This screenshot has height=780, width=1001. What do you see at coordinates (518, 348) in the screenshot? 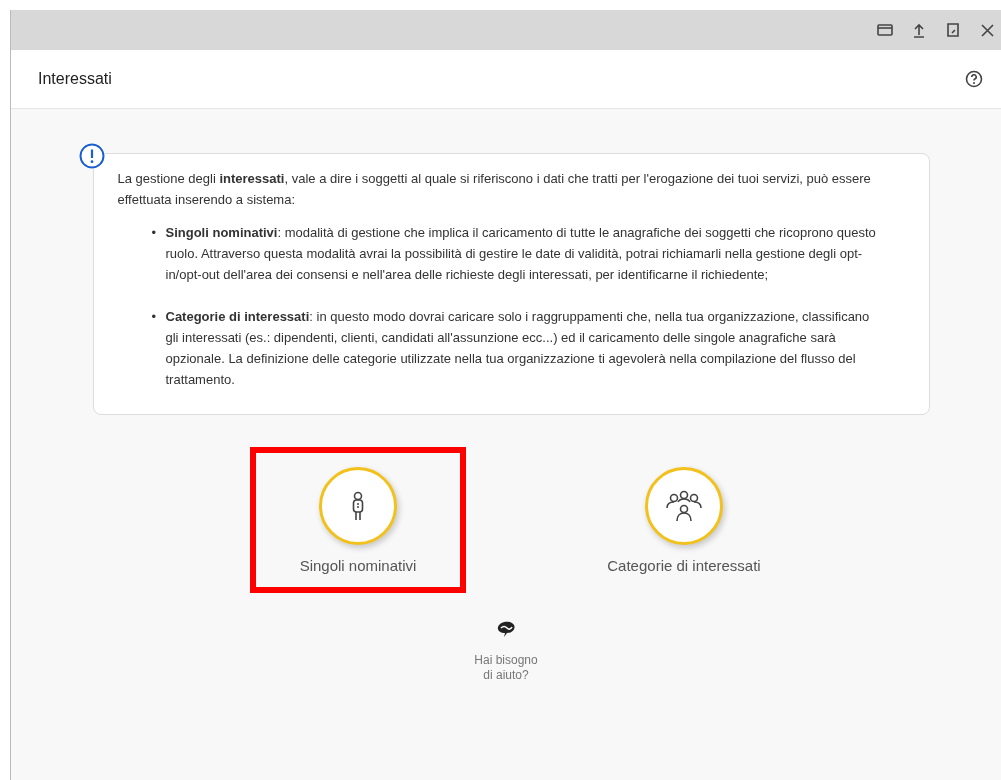
I see `info-list-item: Categorie di interessati: in questo modo dovrai caricare solo i raggruppamenti che, nella tua organizzazione, classificano gli interessati (es.: dipendenti, clienti, candidati all'assunzione ecc...) ed il caricamento delle singole anagrafiche sarà opzionale. La definizione delle categorie utilizzate nella tua organizzazione ti agevolerà nella compilazione del flusso del trattamento.` at bounding box center [518, 348].